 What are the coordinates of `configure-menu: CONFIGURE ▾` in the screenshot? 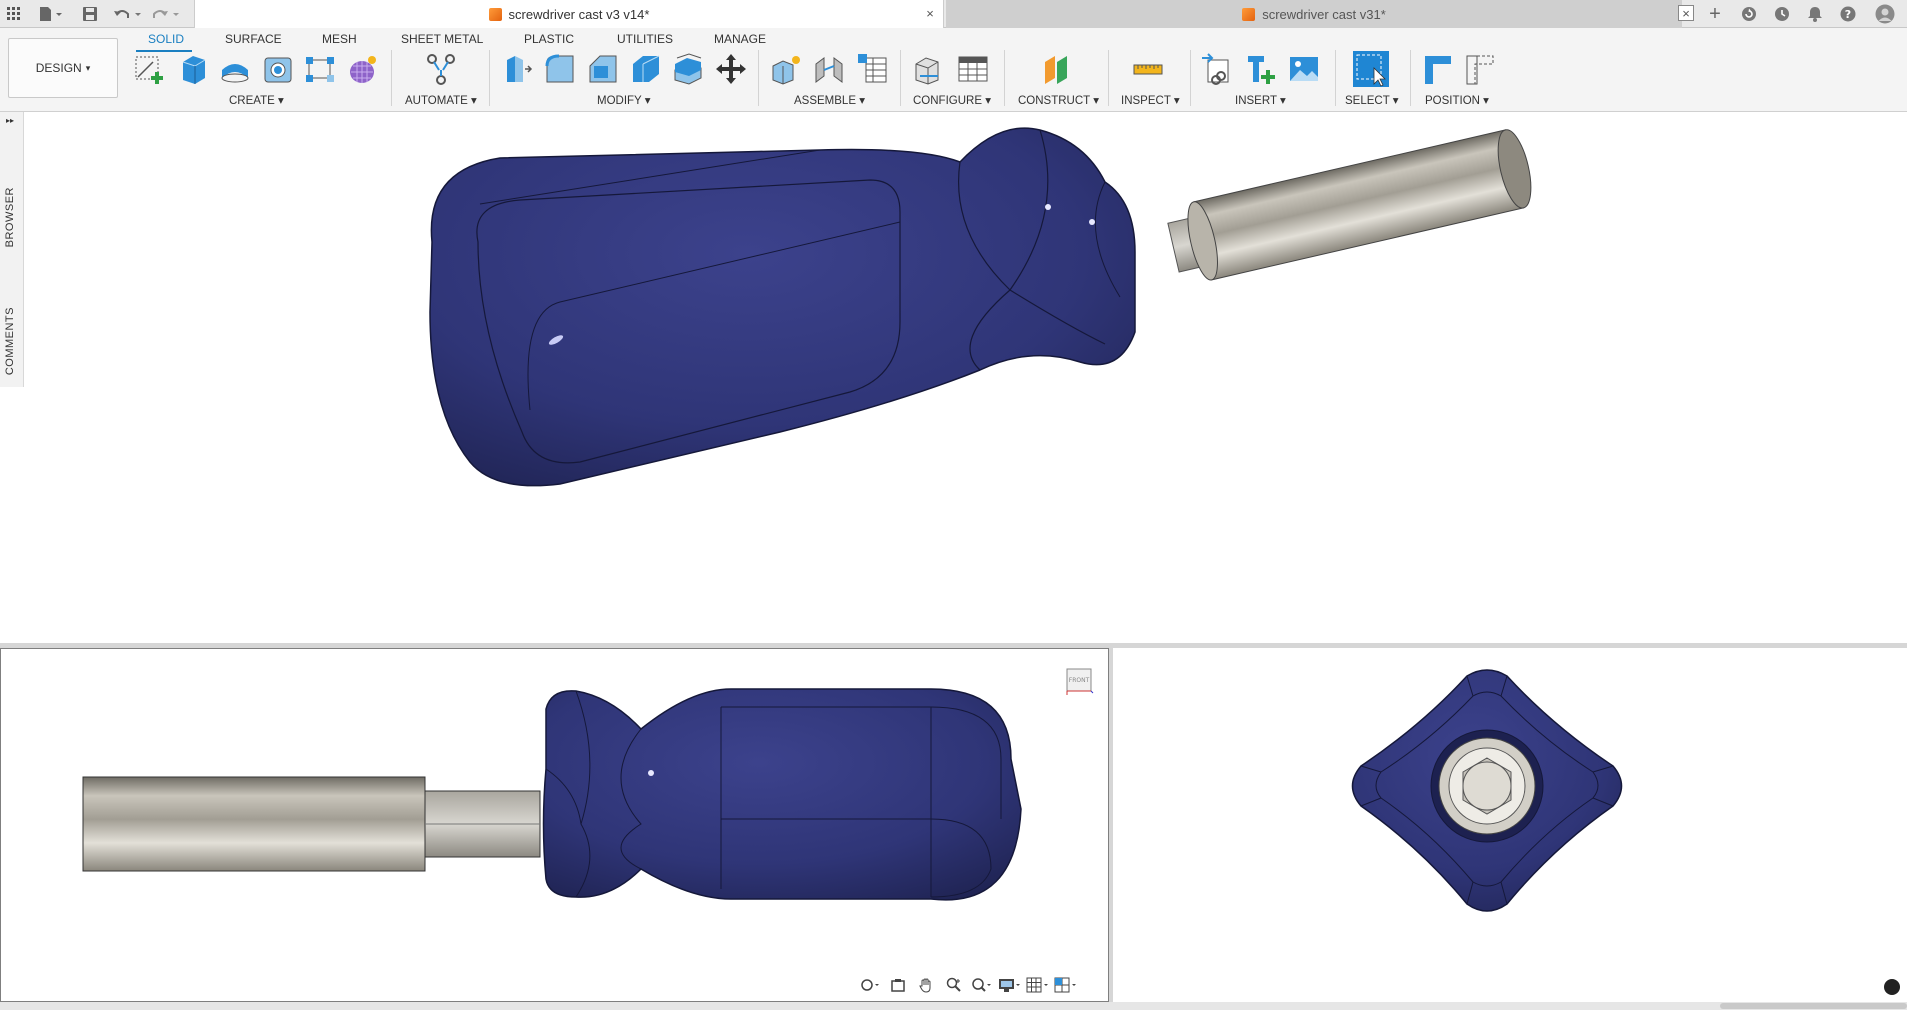 It's located at (952, 100).